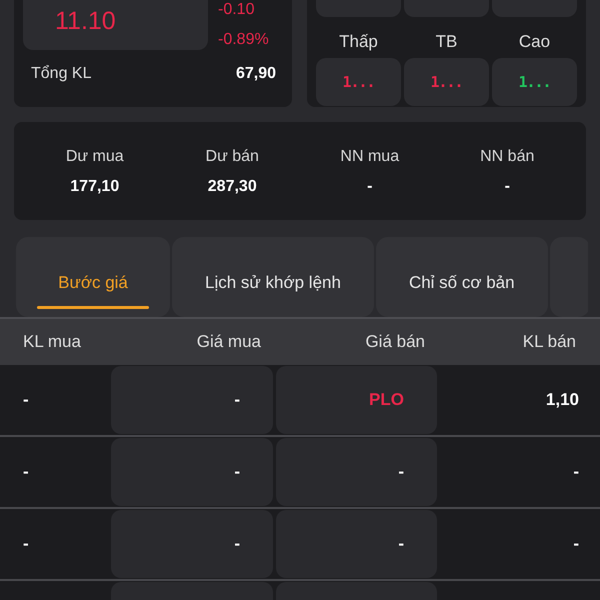  What do you see at coordinates (52, 342) in the screenshot?
I see `column-header: KL mua` at bounding box center [52, 342].